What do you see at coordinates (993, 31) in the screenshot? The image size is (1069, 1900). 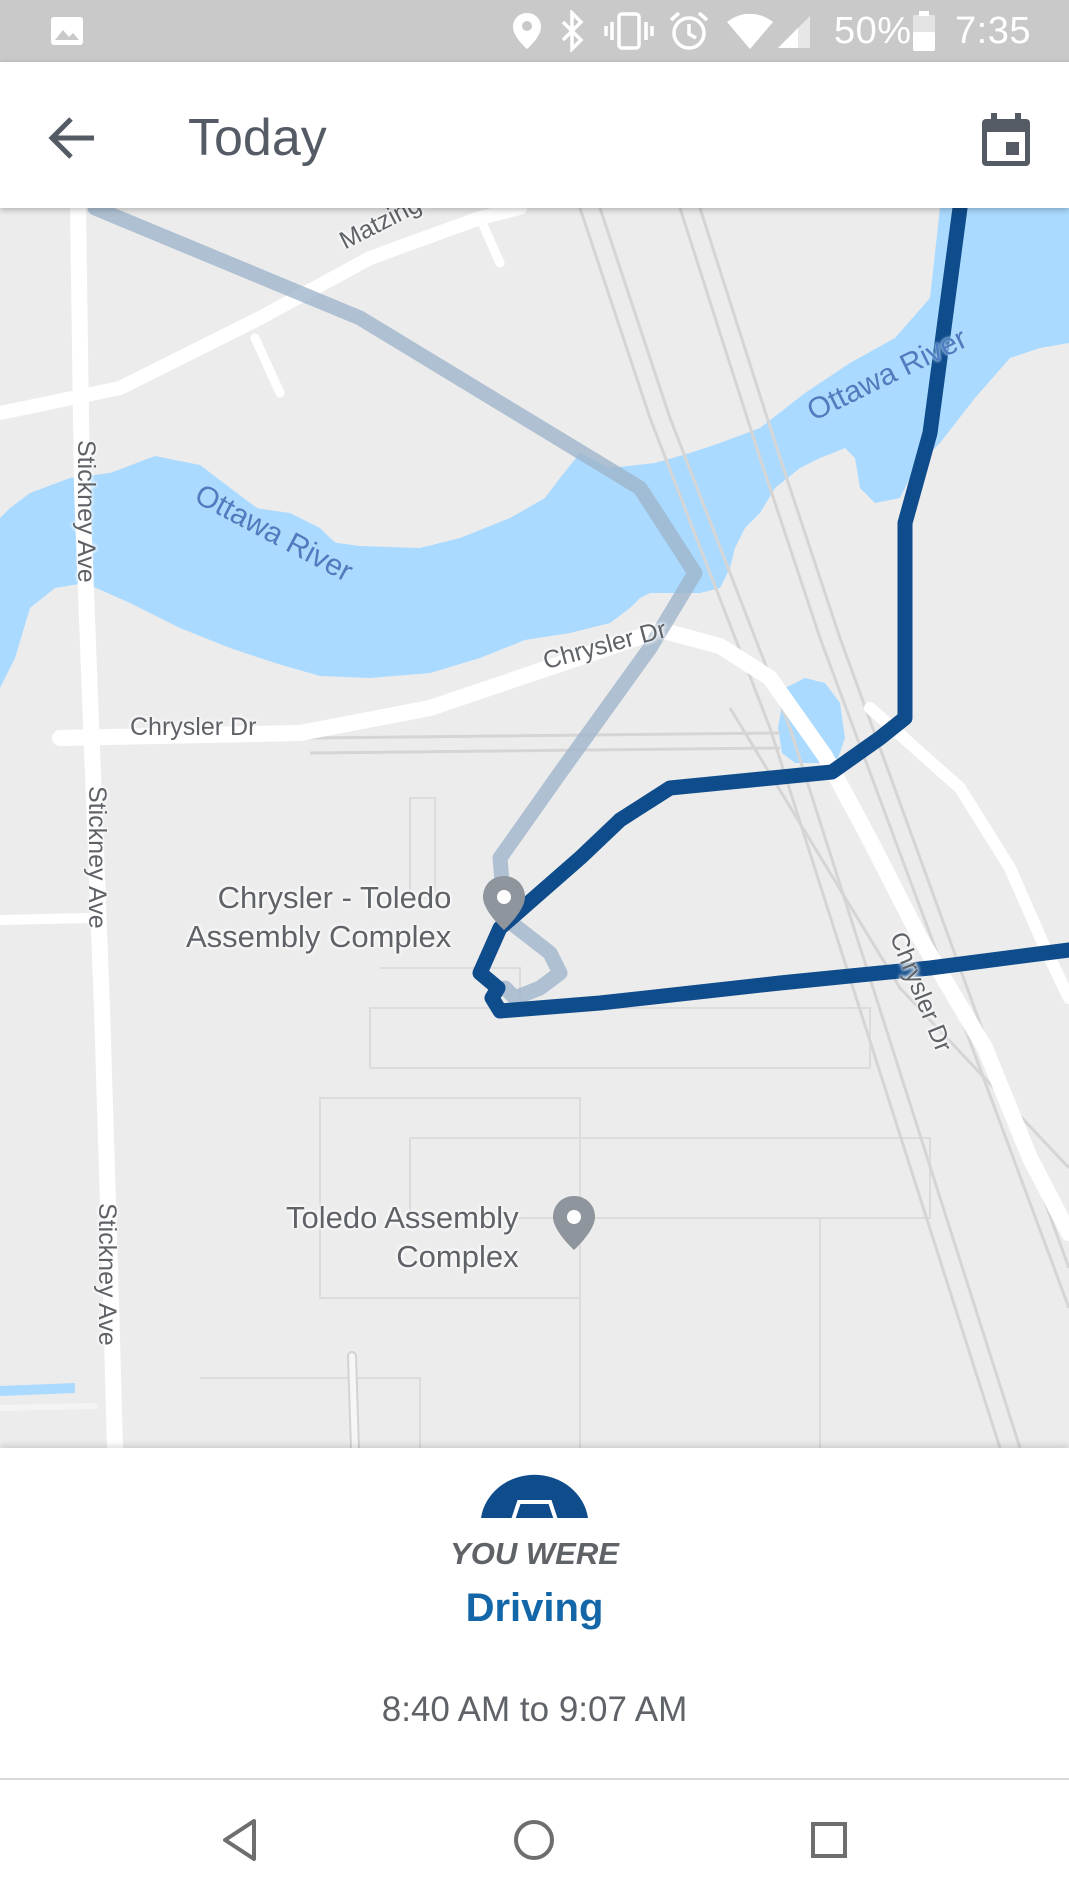 I see `clock: 7:35` at bounding box center [993, 31].